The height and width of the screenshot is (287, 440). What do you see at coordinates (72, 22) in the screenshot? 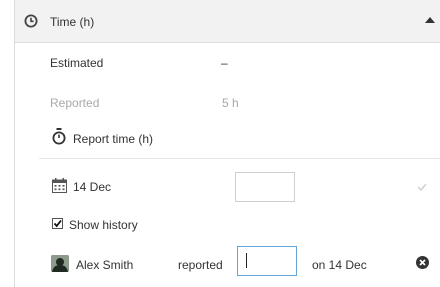
I see `panel-title: Time (h)` at bounding box center [72, 22].